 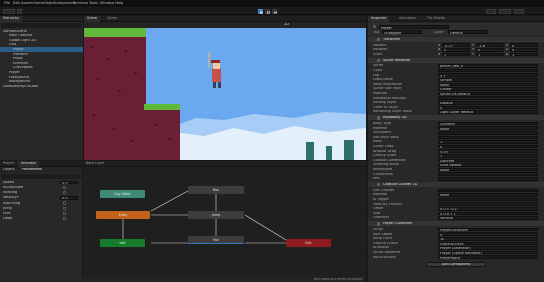 What do you see at coordinates (488, 107) in the screenshot?
I see `sprite-renderer-field: 0` at bounding box center [488, 107].